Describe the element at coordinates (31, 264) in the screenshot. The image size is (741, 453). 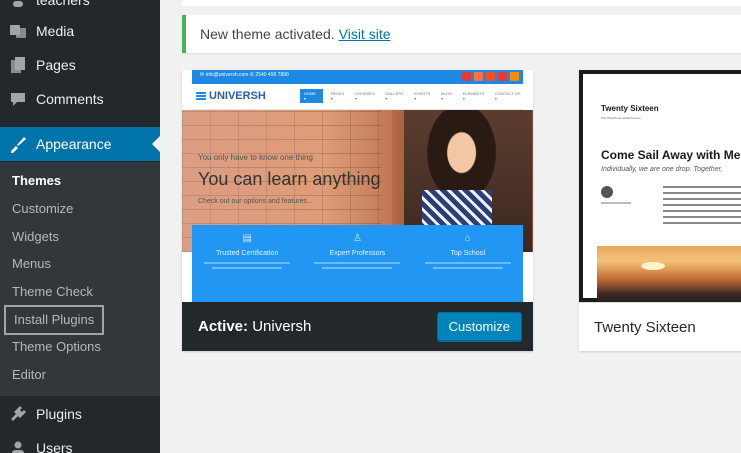
I see `submenu-menus: Menus` at that location.